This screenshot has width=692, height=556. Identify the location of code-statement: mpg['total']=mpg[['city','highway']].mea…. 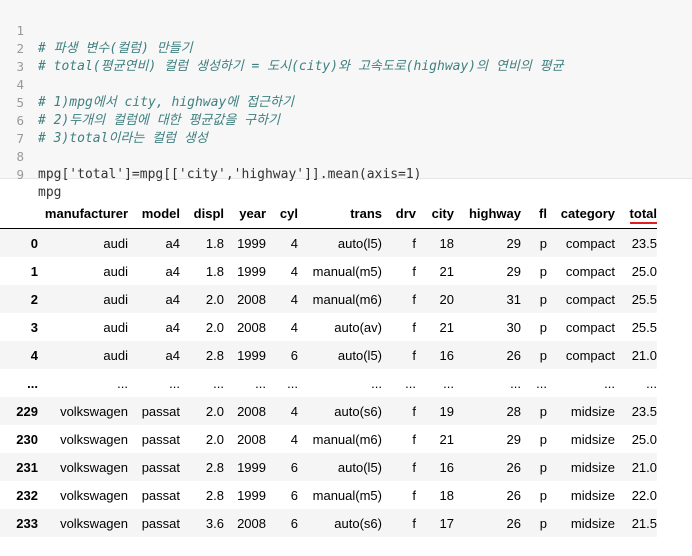
(230, 174).